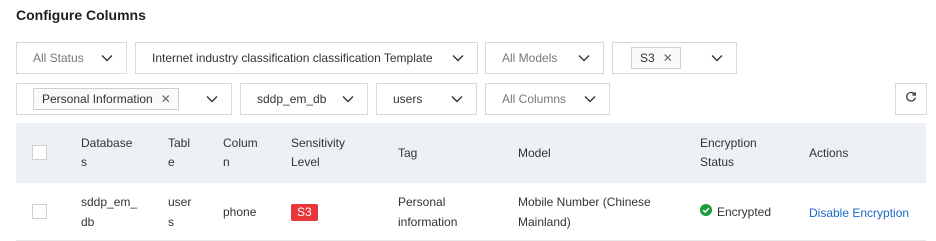 The image size is (936, 241). I want to click on columns-filter: All Columns, so click(547, 99).